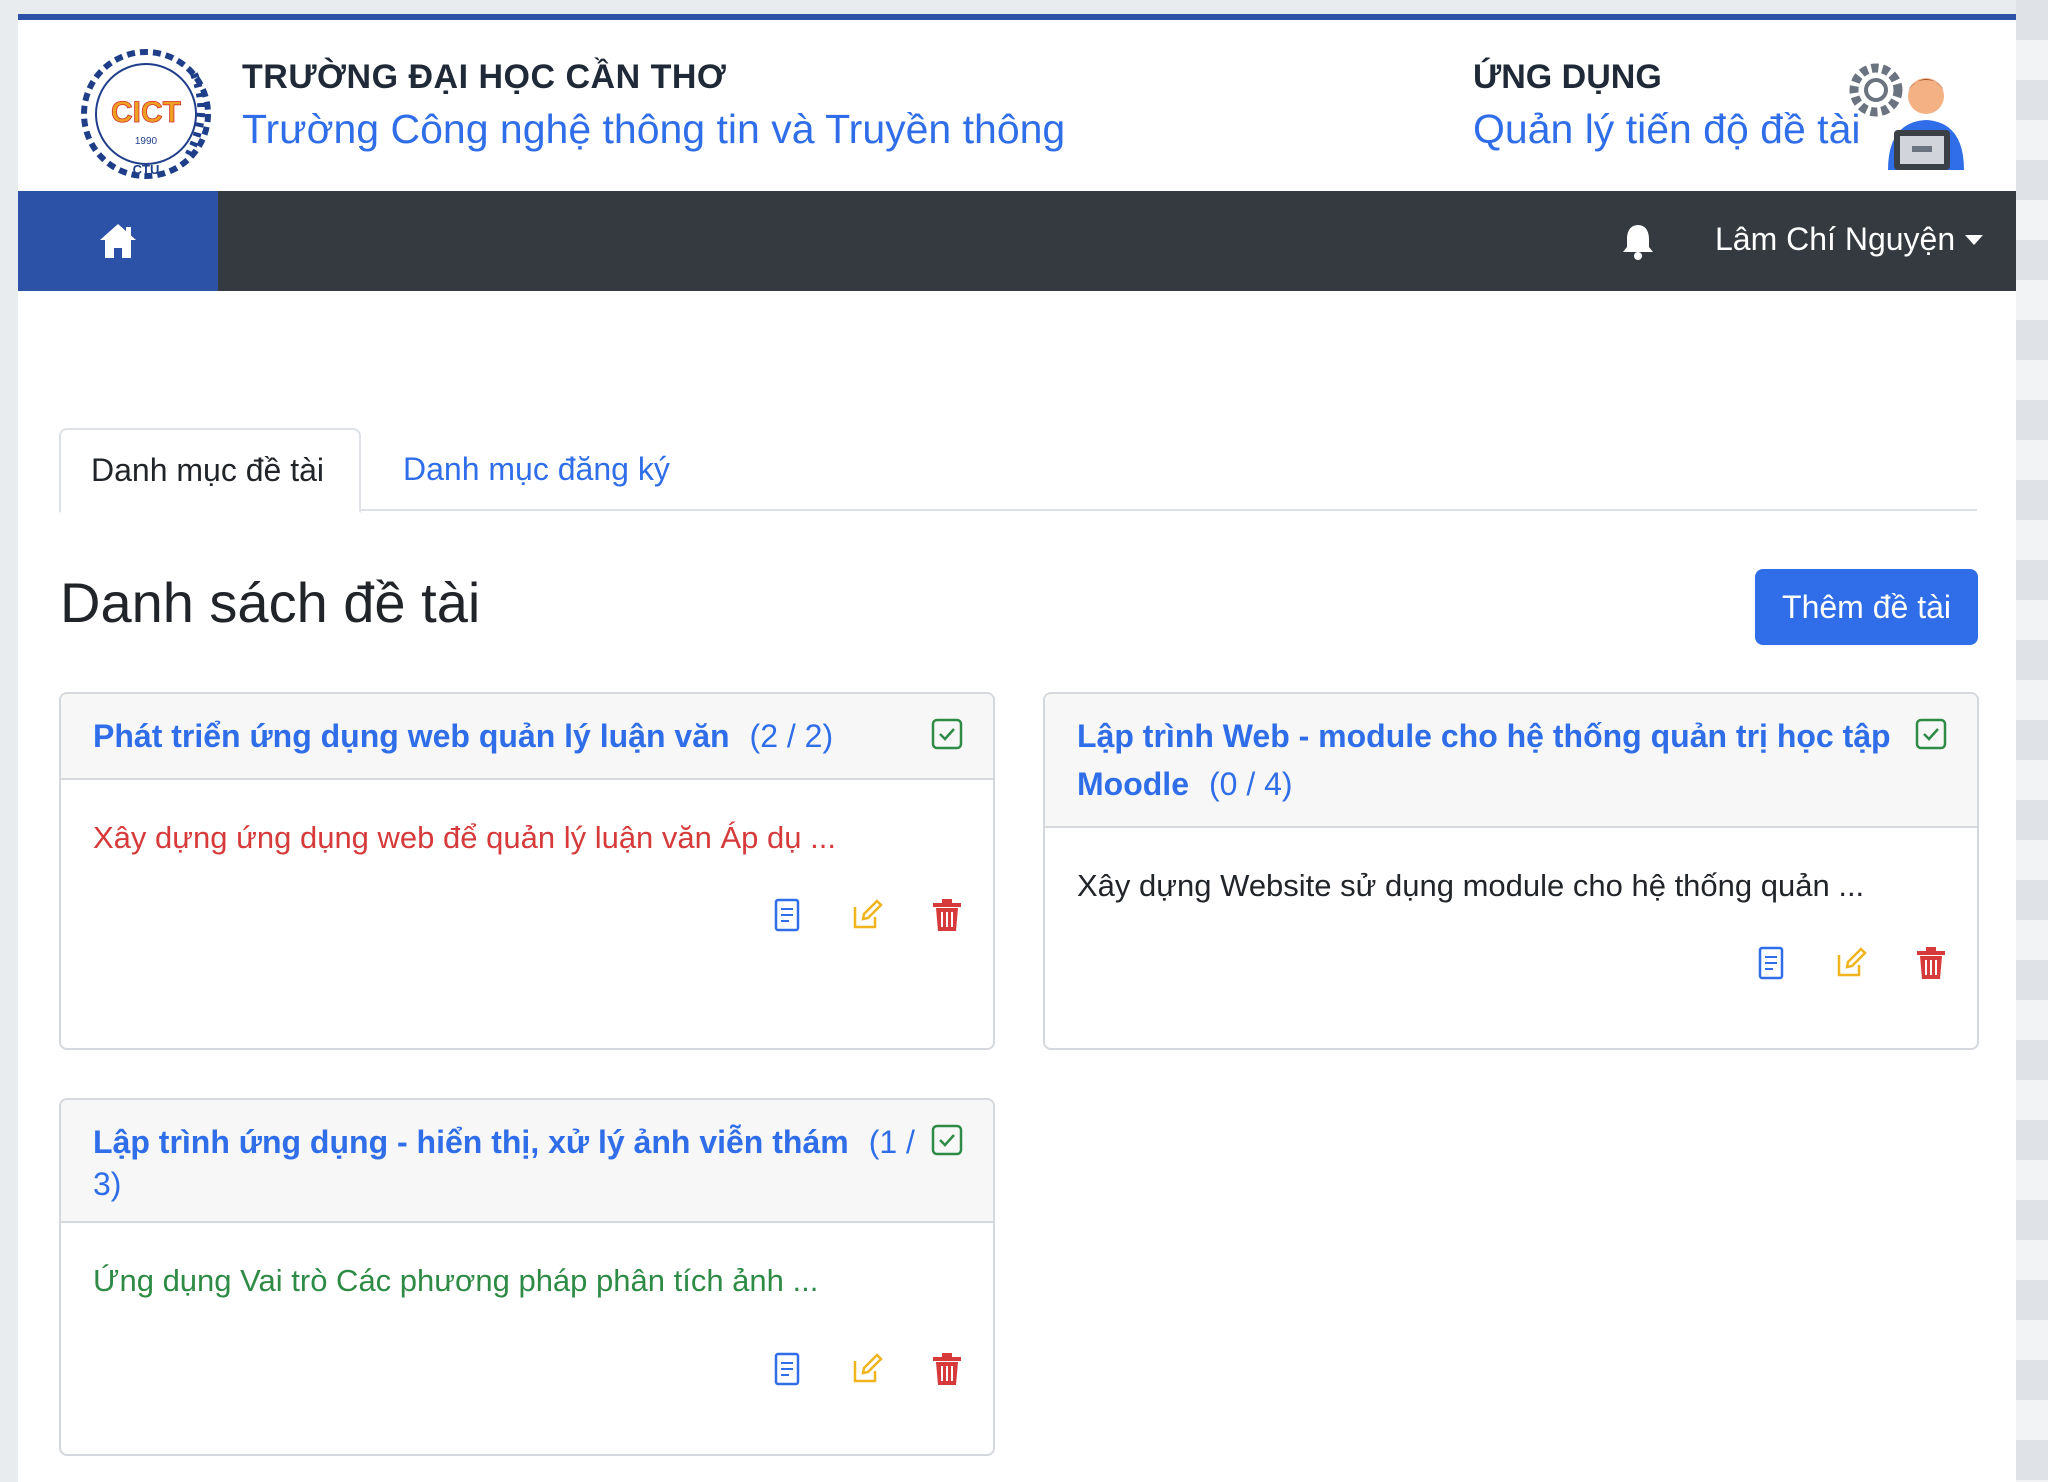  Describe the element at coordinates (484, 77) in the screenshot. I see `school-title: TRƯỜNG ĐẠI HỌC CẦN THƠ` at that location.